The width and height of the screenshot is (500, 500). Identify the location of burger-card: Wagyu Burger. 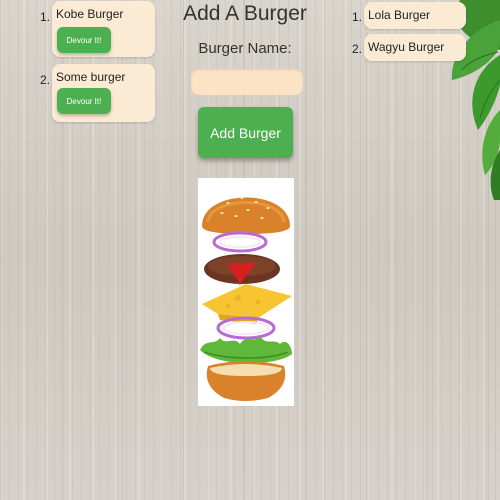
(415, 47).